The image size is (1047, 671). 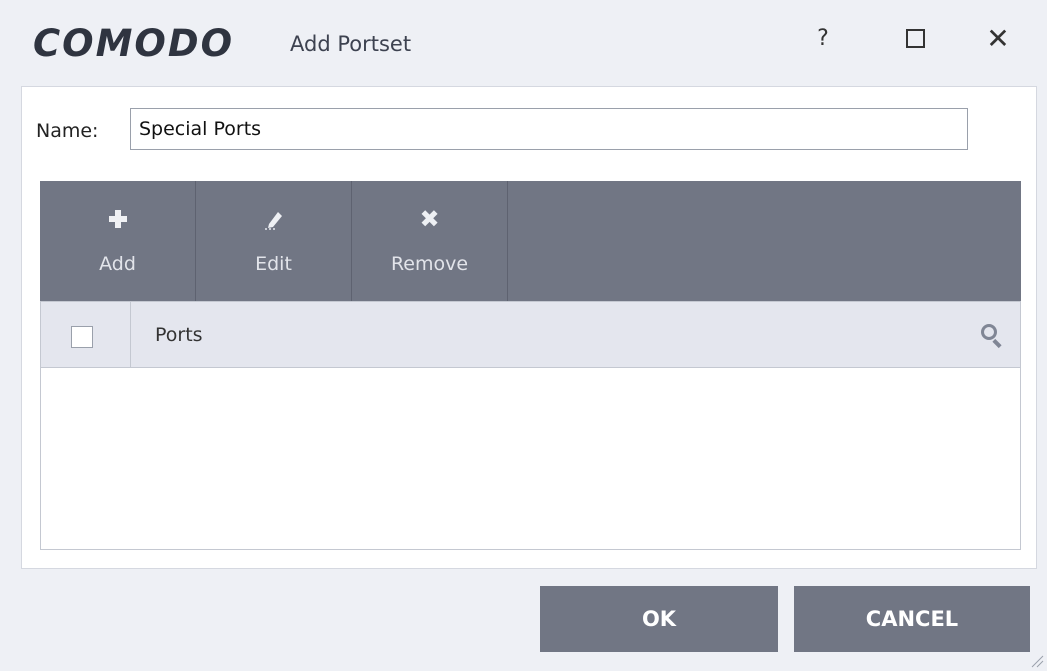 I want to click on maximize-button, so click(x=915, y=38).